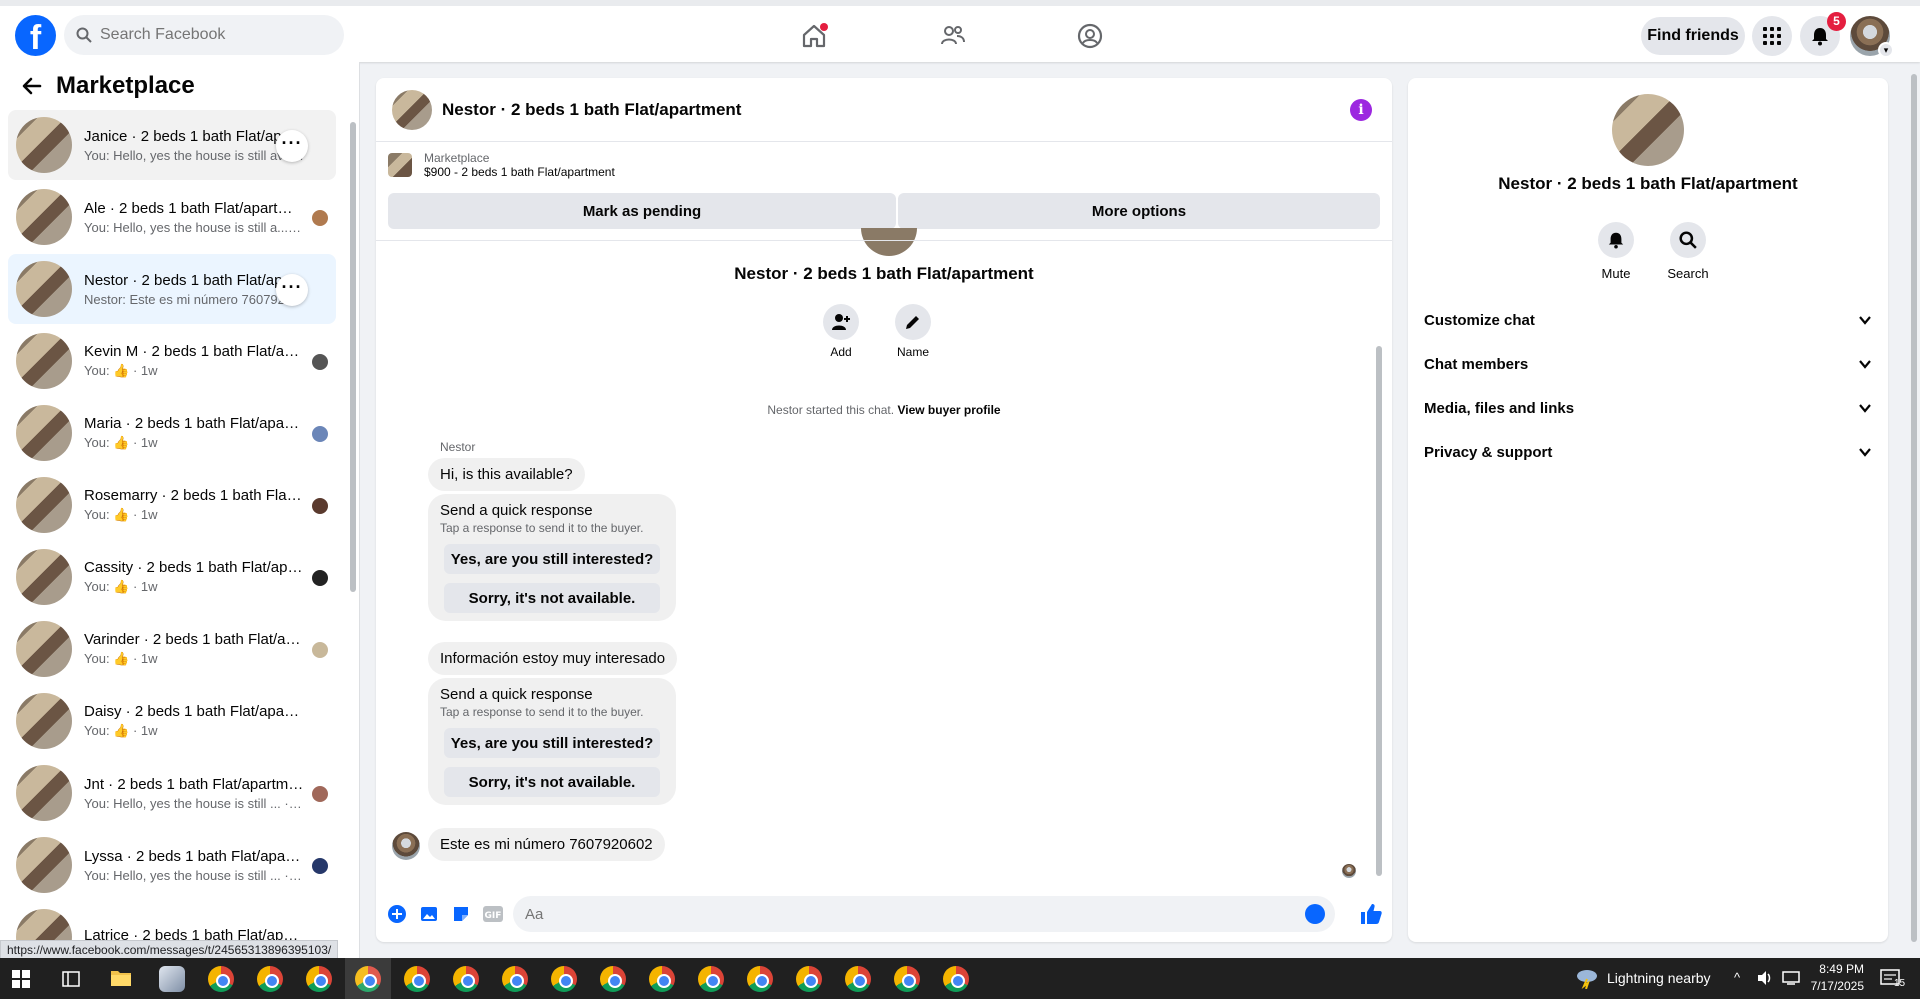 This screenshot has height=999, width=1920. I want to click on conversation-name: Nestor · 2 beds 1 bath Flat/apartment, so click(194, 280).